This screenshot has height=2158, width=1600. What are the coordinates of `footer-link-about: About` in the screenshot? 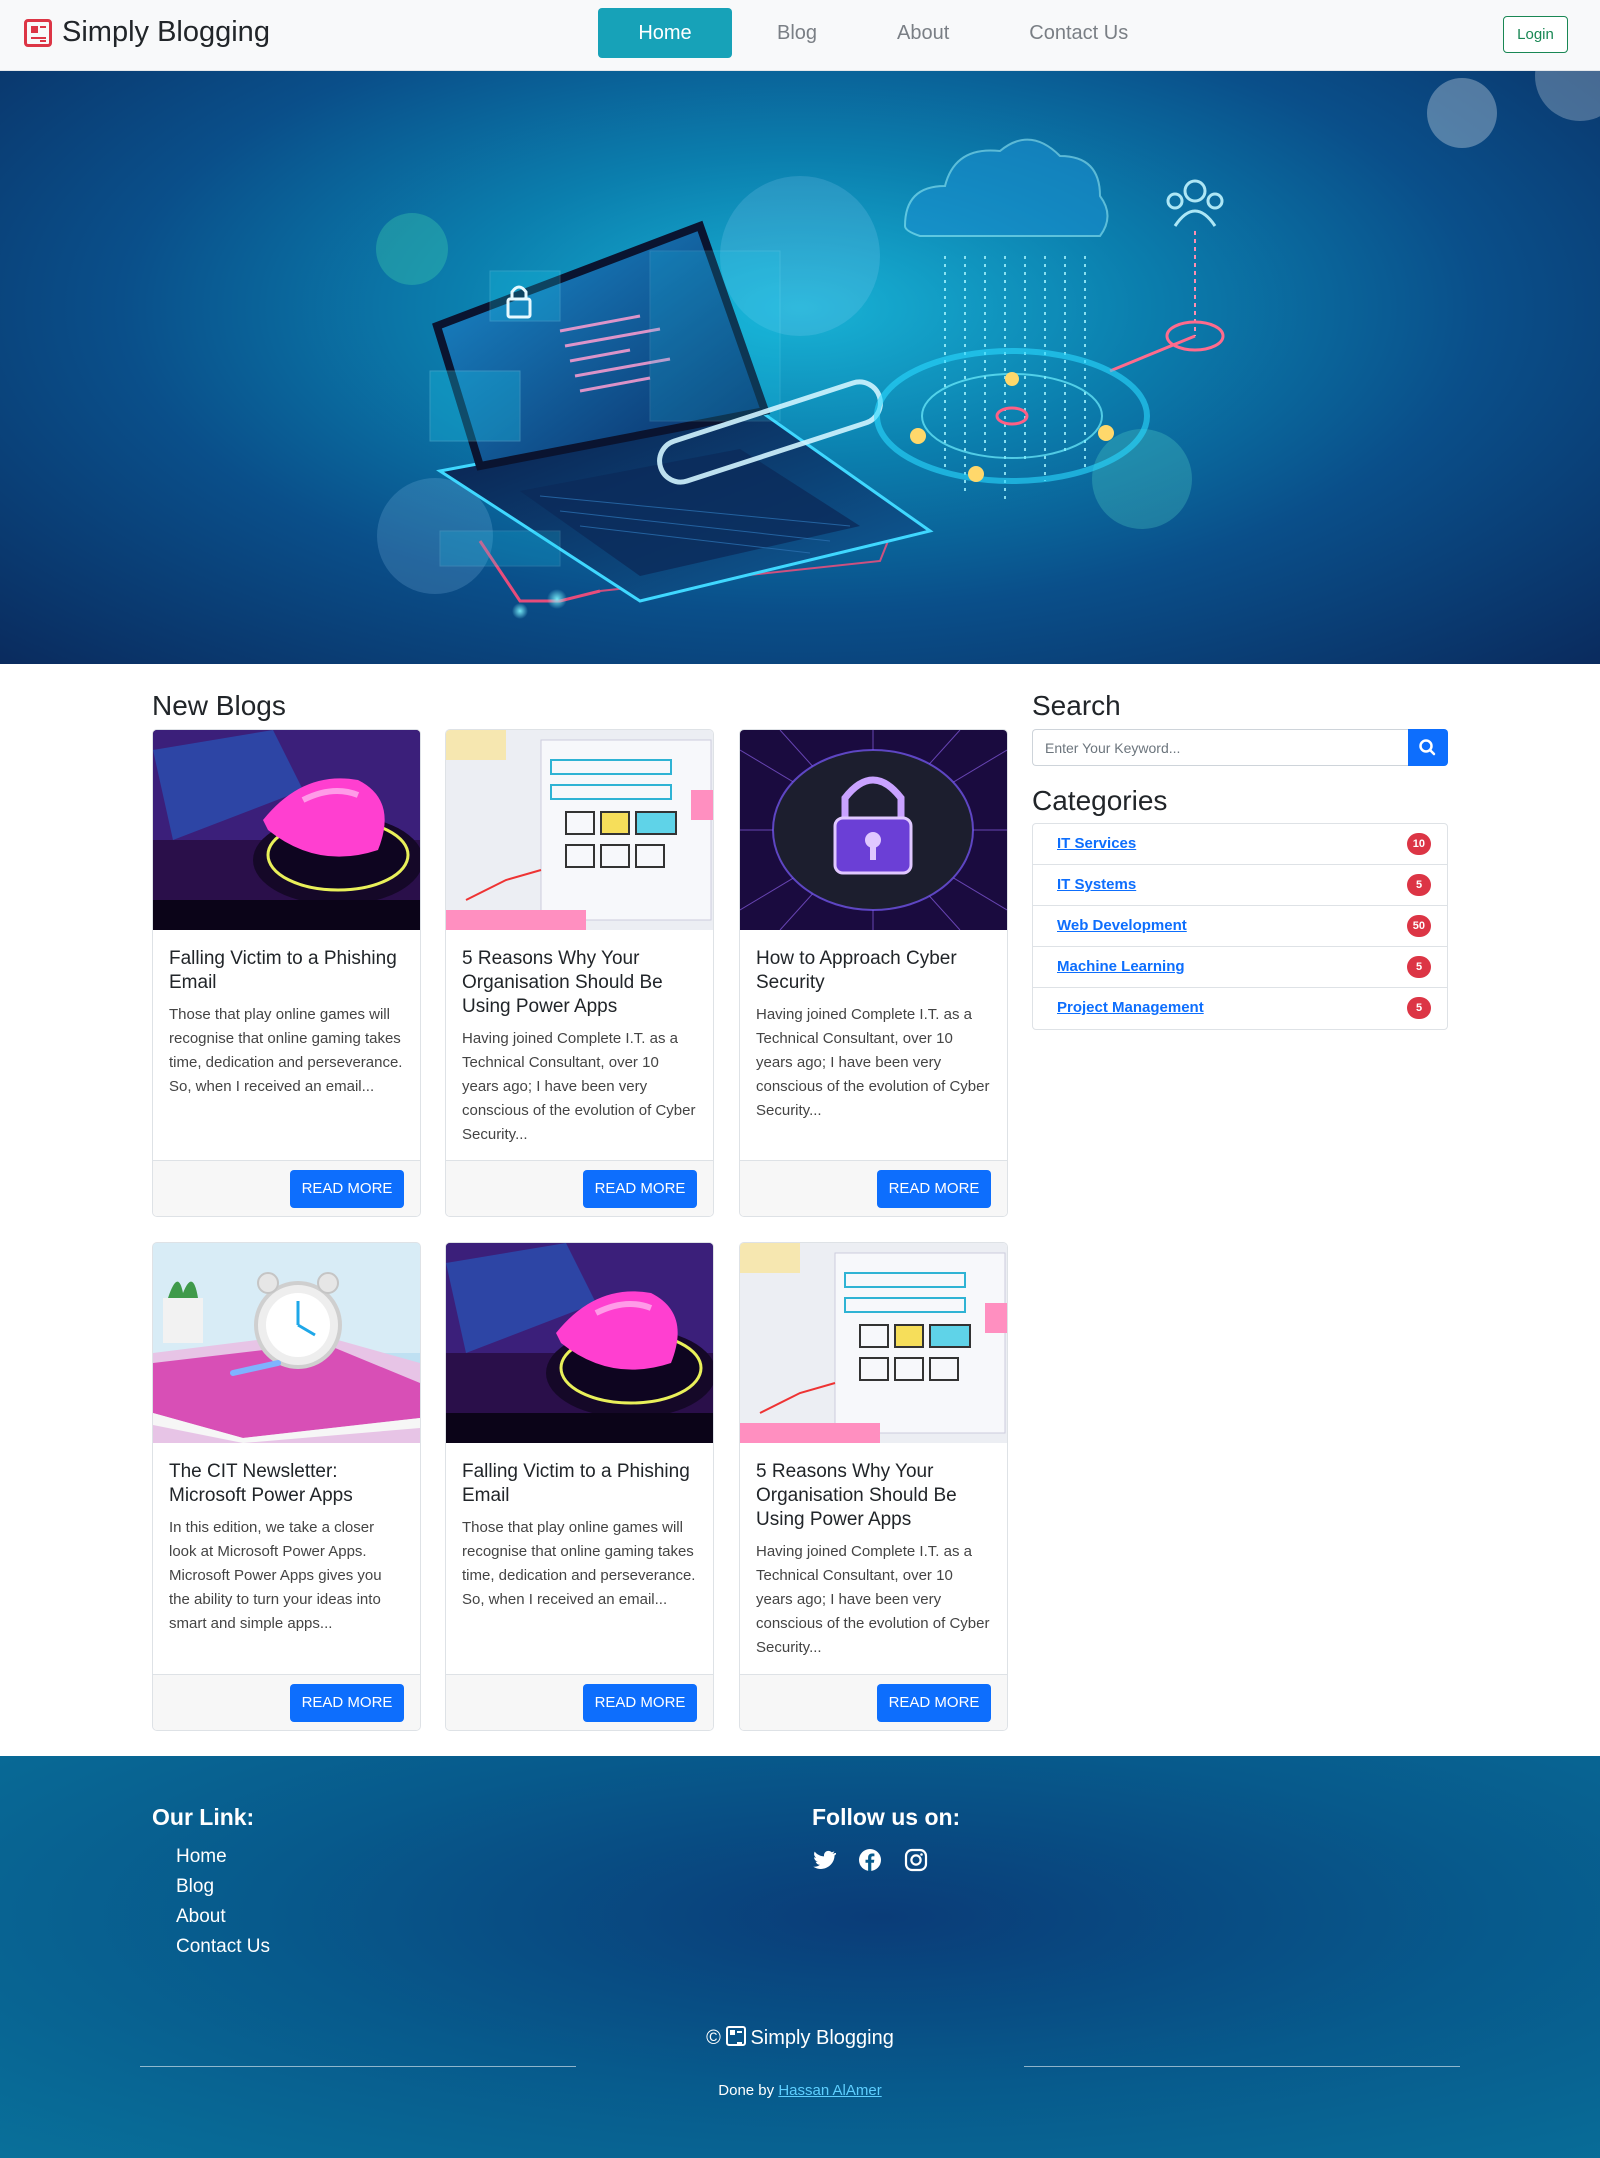 It's located at (223, 1917).